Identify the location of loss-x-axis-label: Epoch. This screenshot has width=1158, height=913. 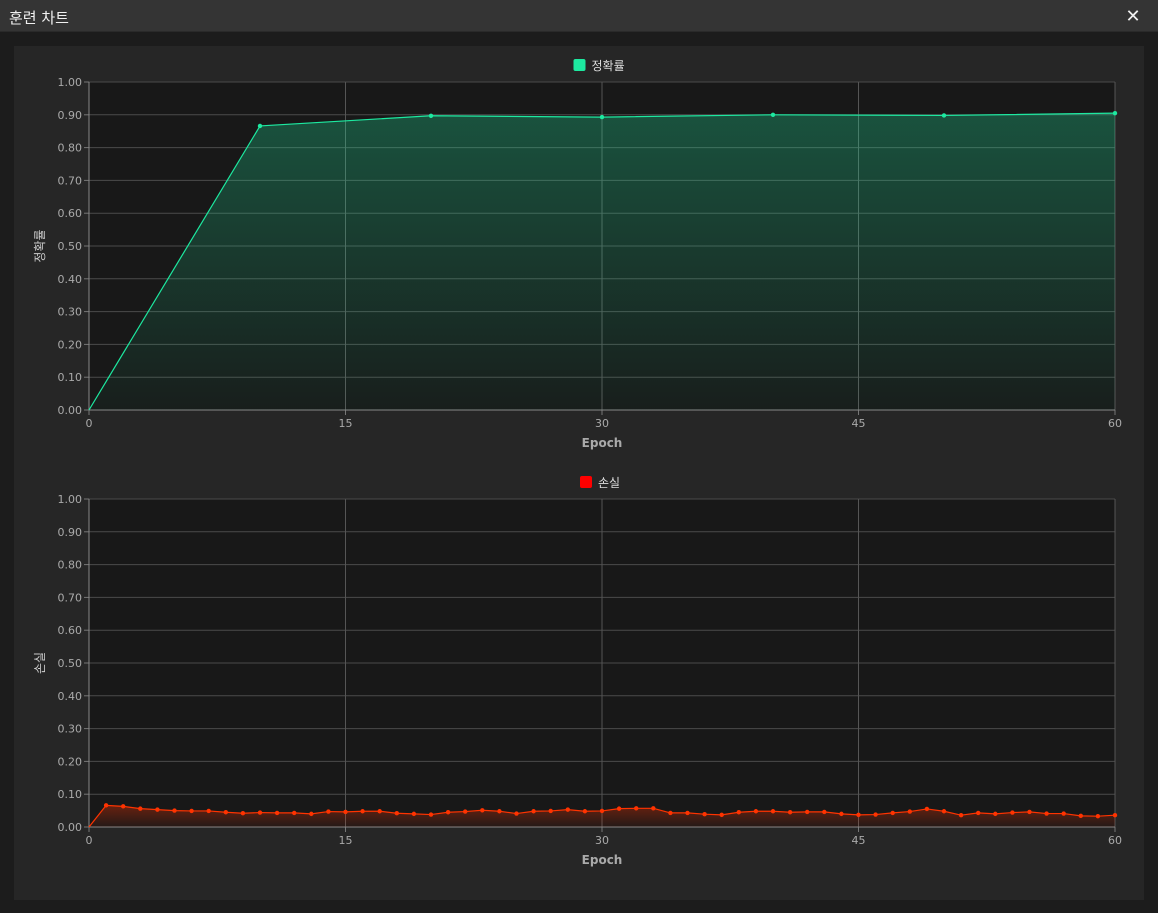
(602, 860).